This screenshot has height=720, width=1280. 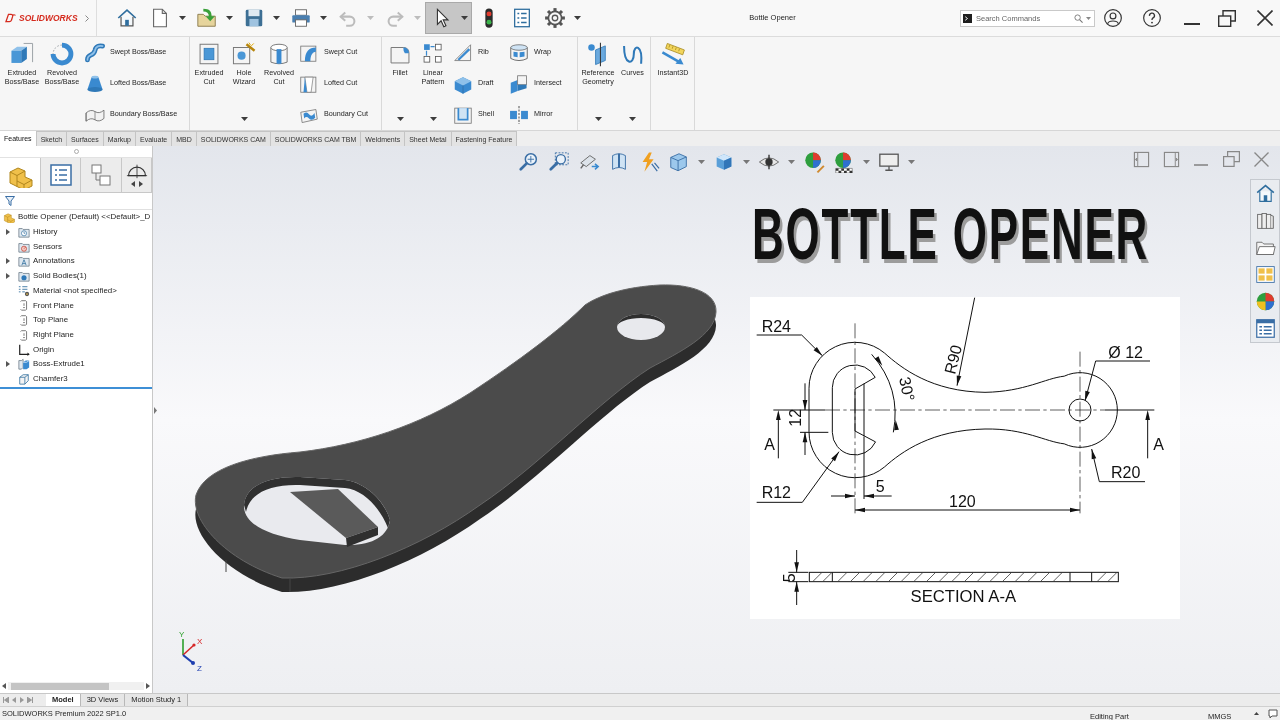 What do you see at coordinates (814, 162) in the screenshot?
I see `color-ball-pencil-icon` at bounding box center [814, 162].